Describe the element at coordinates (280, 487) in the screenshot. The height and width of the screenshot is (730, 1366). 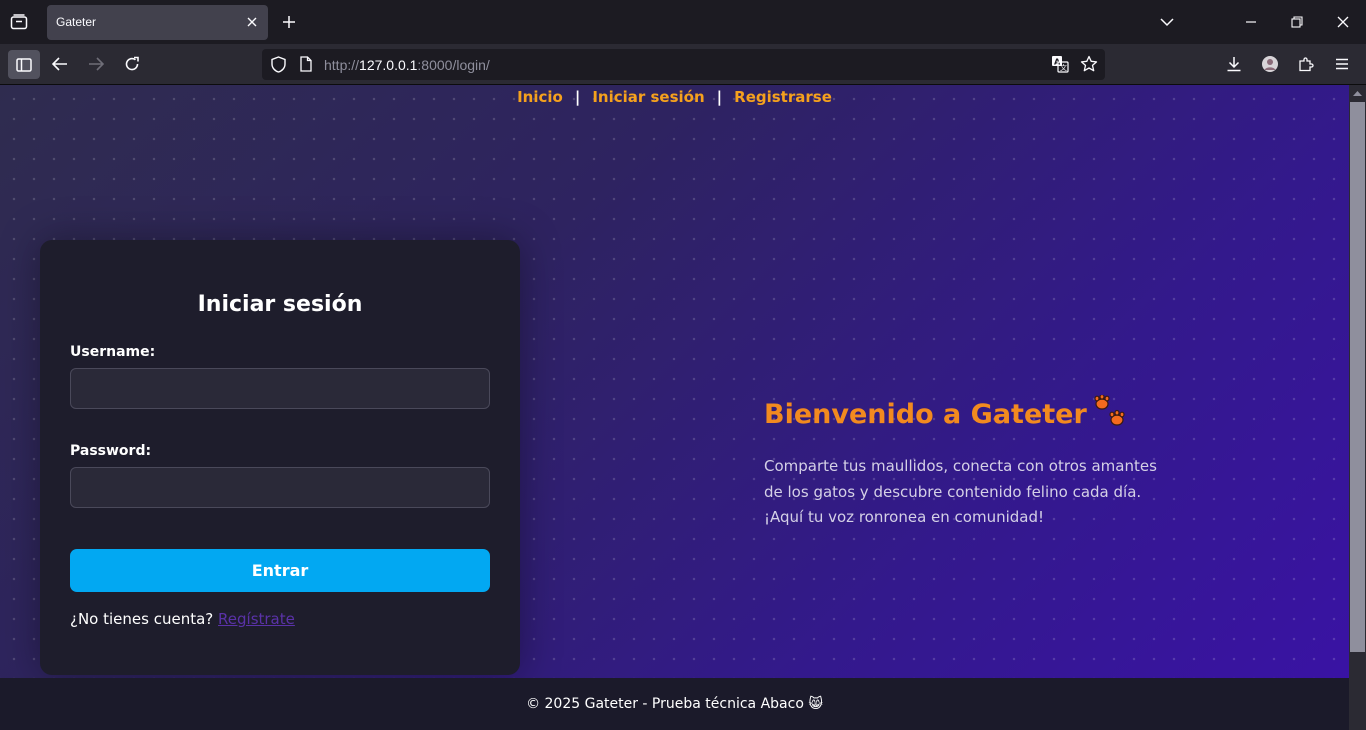
I see `password-input` at that location.